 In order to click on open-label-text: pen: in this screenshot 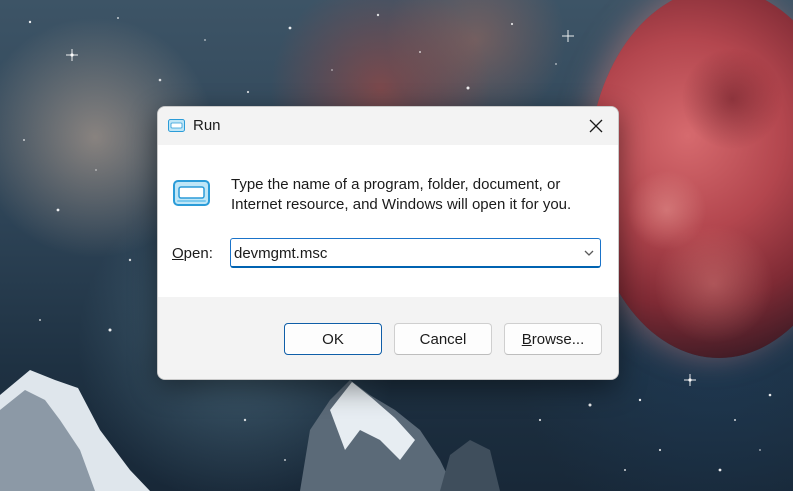, I will do `click(198, 253)`.